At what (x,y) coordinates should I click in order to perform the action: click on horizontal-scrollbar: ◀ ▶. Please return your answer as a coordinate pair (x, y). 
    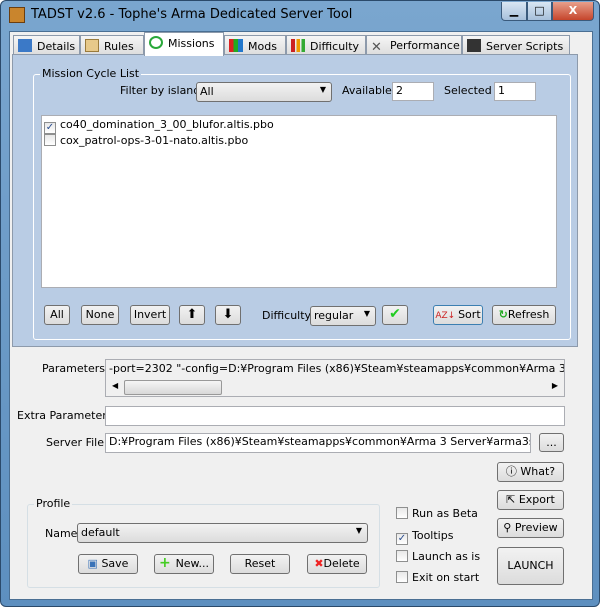
    Looking at the image, I should click on (335, 387).